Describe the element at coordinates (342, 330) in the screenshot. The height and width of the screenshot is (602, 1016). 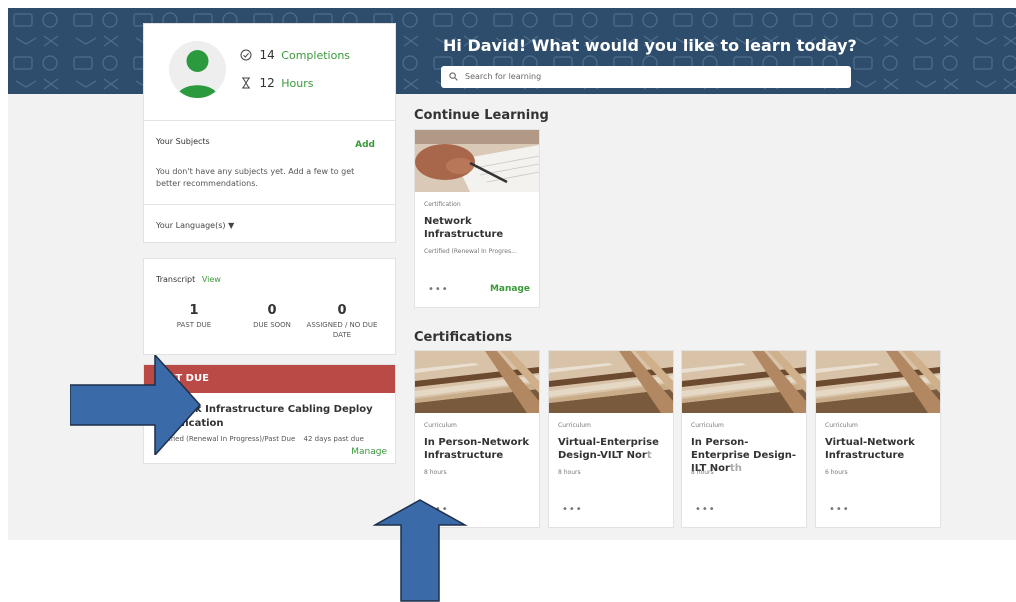
I see `assigned-label: ASSIGNED / NO DUE DATE` at that location.